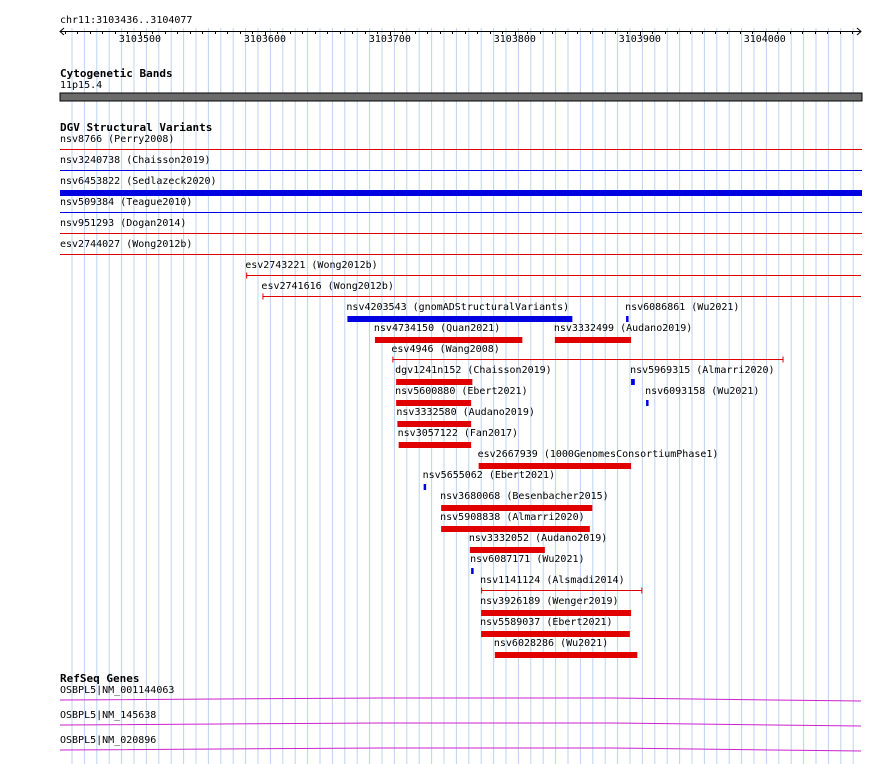  I want to click on cytoband-bar, so click(461, 97).